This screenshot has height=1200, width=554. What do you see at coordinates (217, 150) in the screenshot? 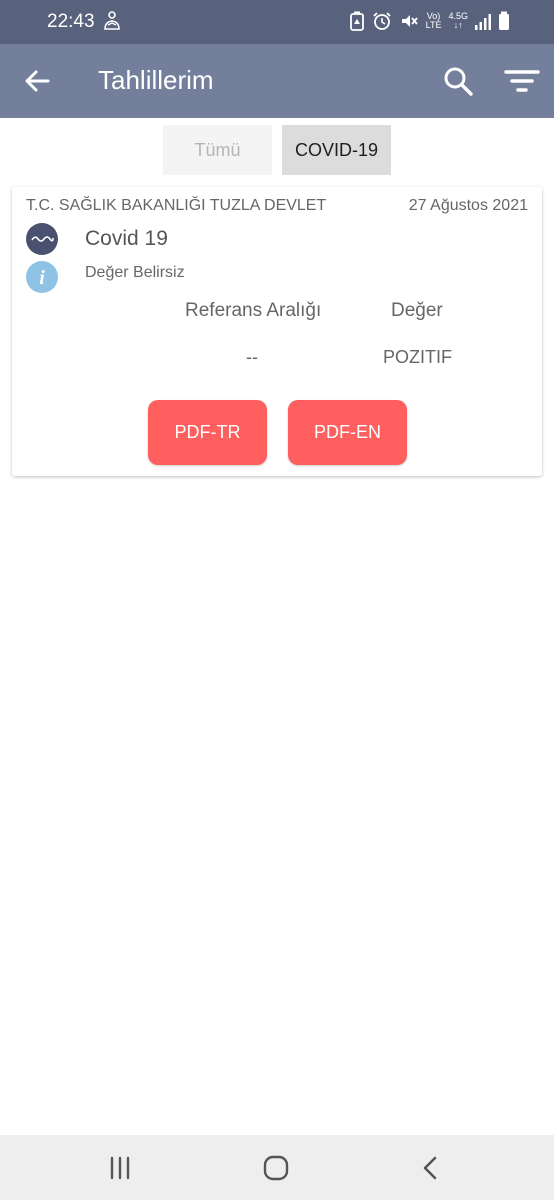
I see `tab-all: Tümü` at bounding box center [217, 150].